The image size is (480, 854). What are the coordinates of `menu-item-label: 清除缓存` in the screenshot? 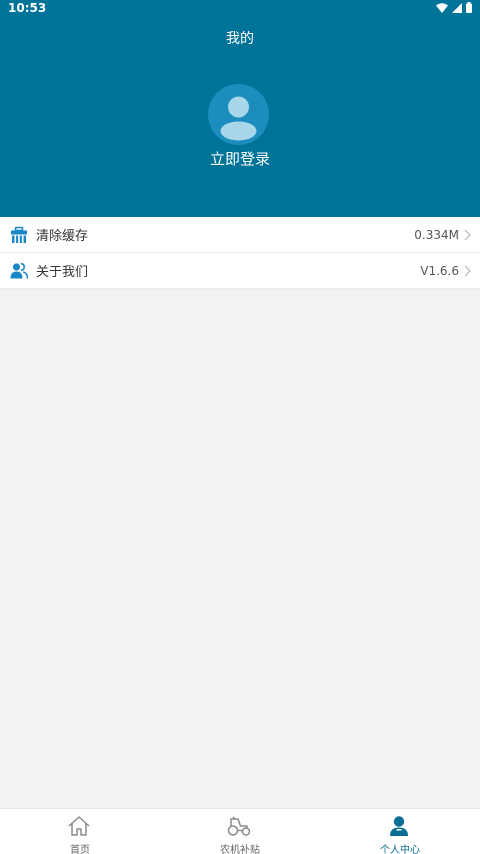 It's located at (62, 236).